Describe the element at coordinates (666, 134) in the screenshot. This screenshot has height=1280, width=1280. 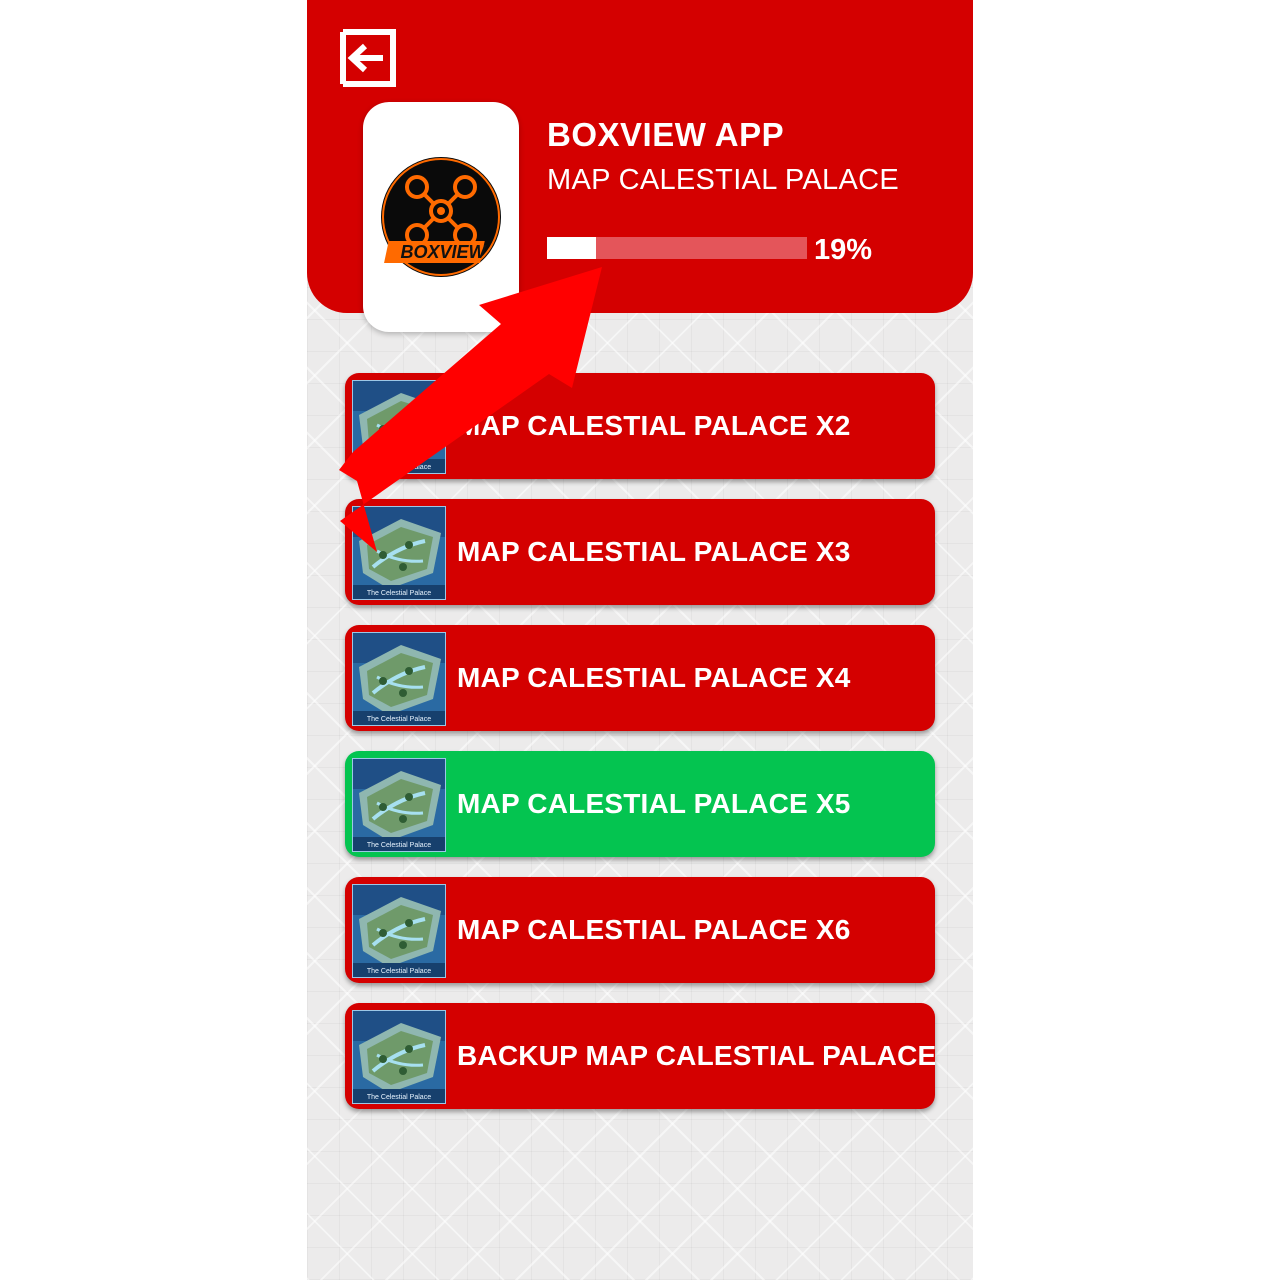
I see `app-title: BOXVIEW APP` at that location.